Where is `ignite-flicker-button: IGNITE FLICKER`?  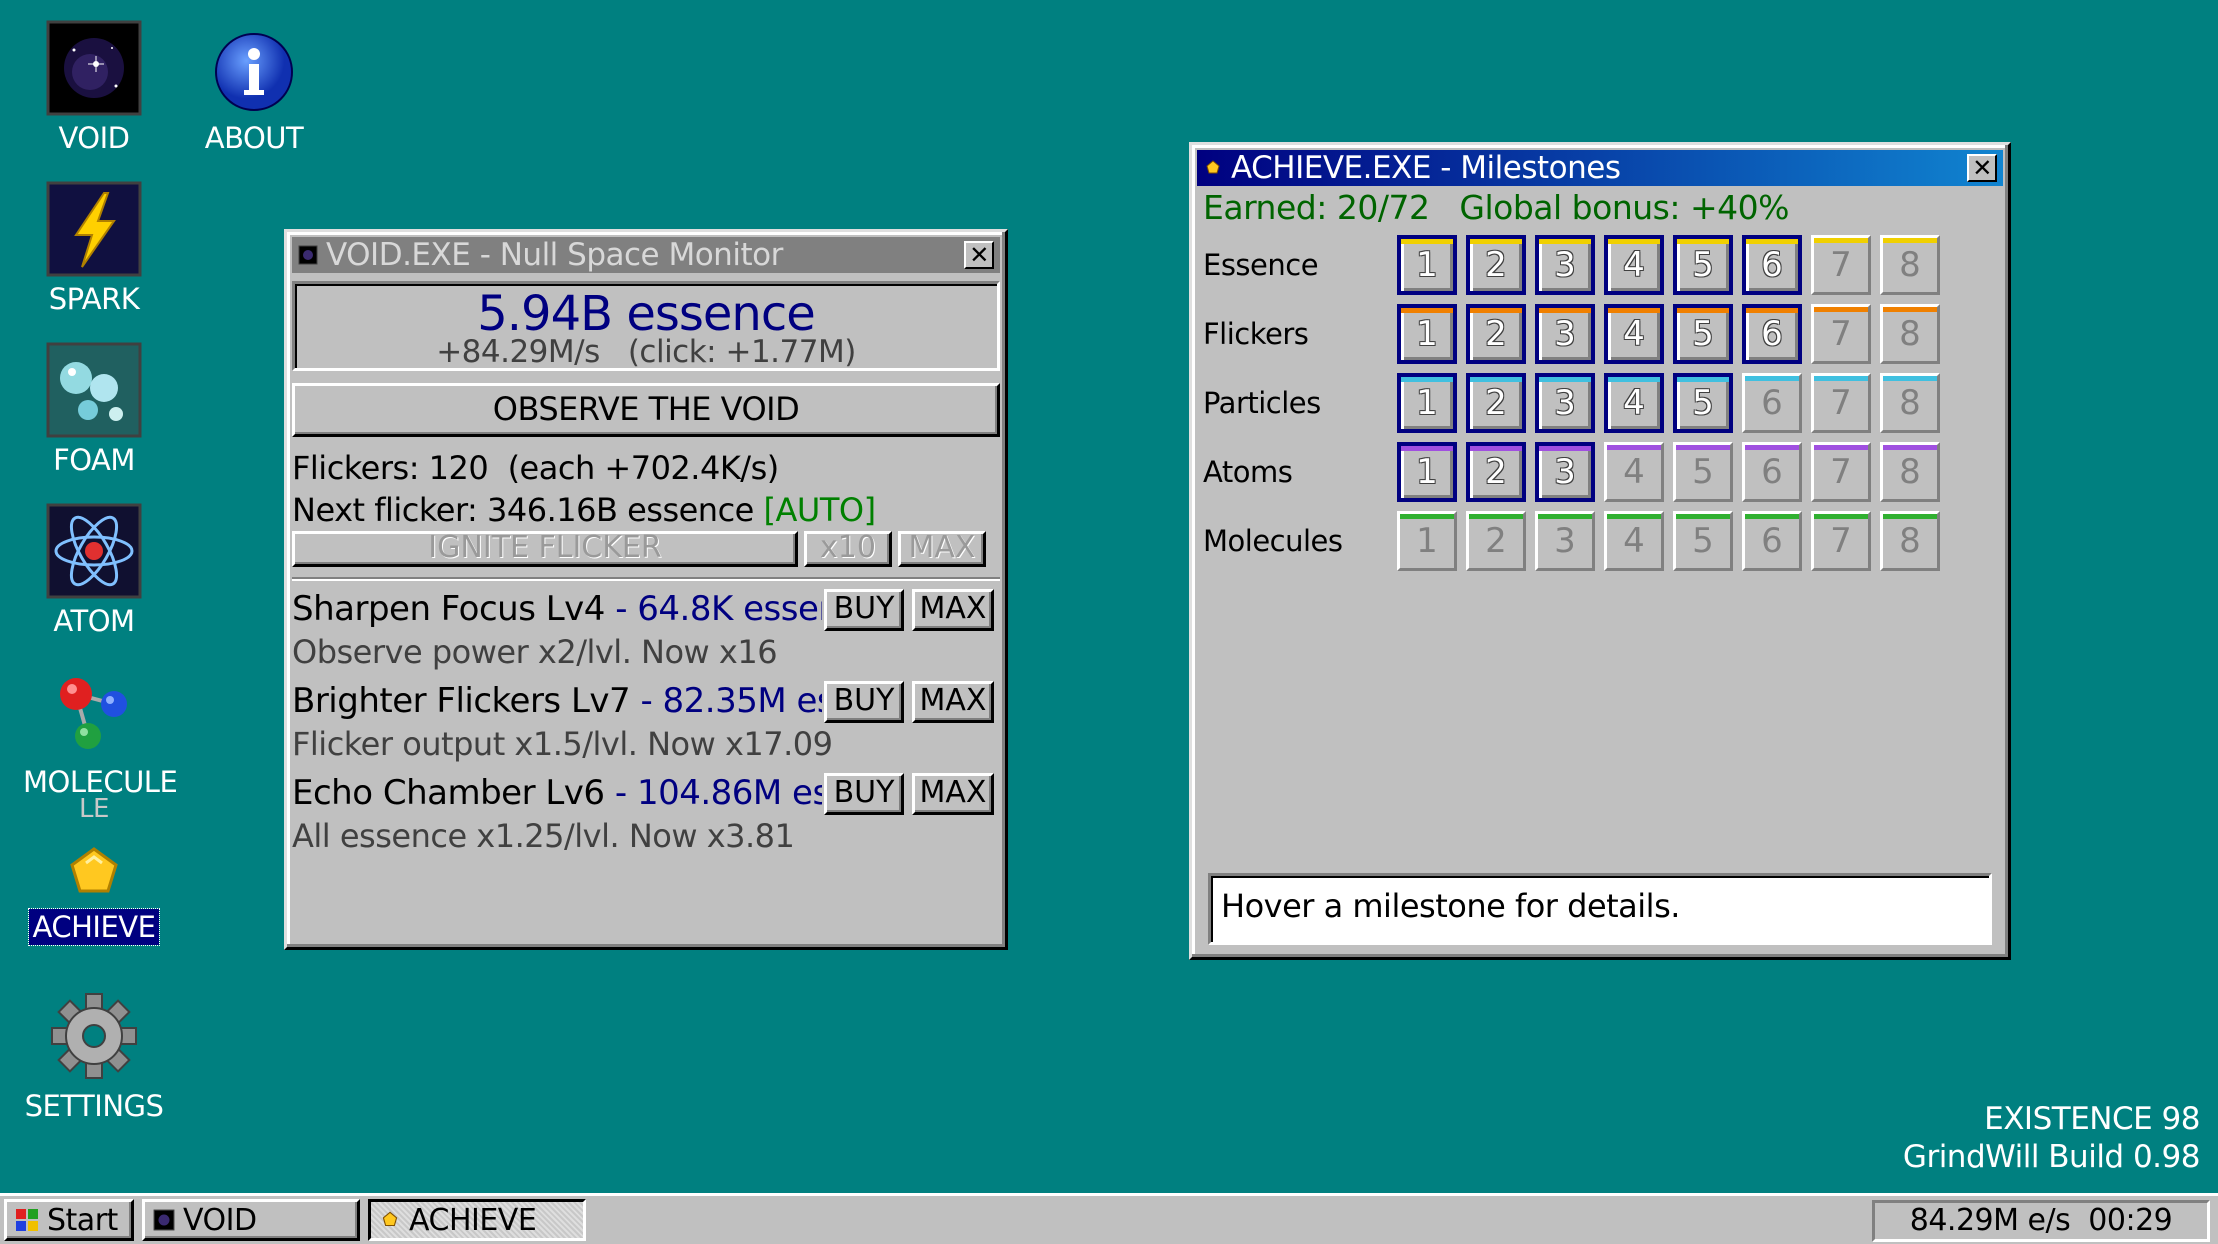 ignite-flicker-button: IGNITE FLICKER is located at coordinates (545, 549).